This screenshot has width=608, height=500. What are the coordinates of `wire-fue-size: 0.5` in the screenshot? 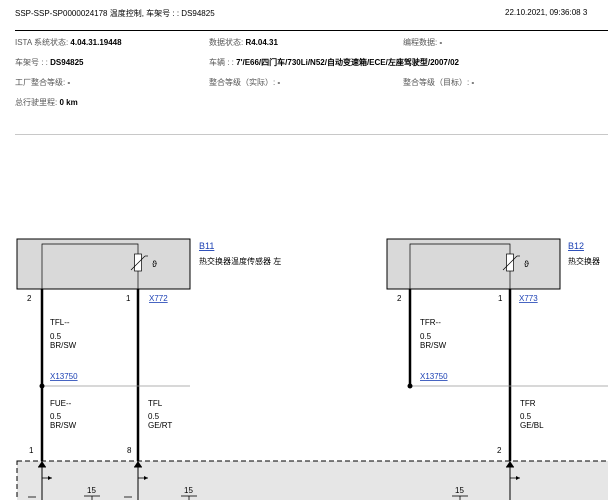 It's located at (56, 416).